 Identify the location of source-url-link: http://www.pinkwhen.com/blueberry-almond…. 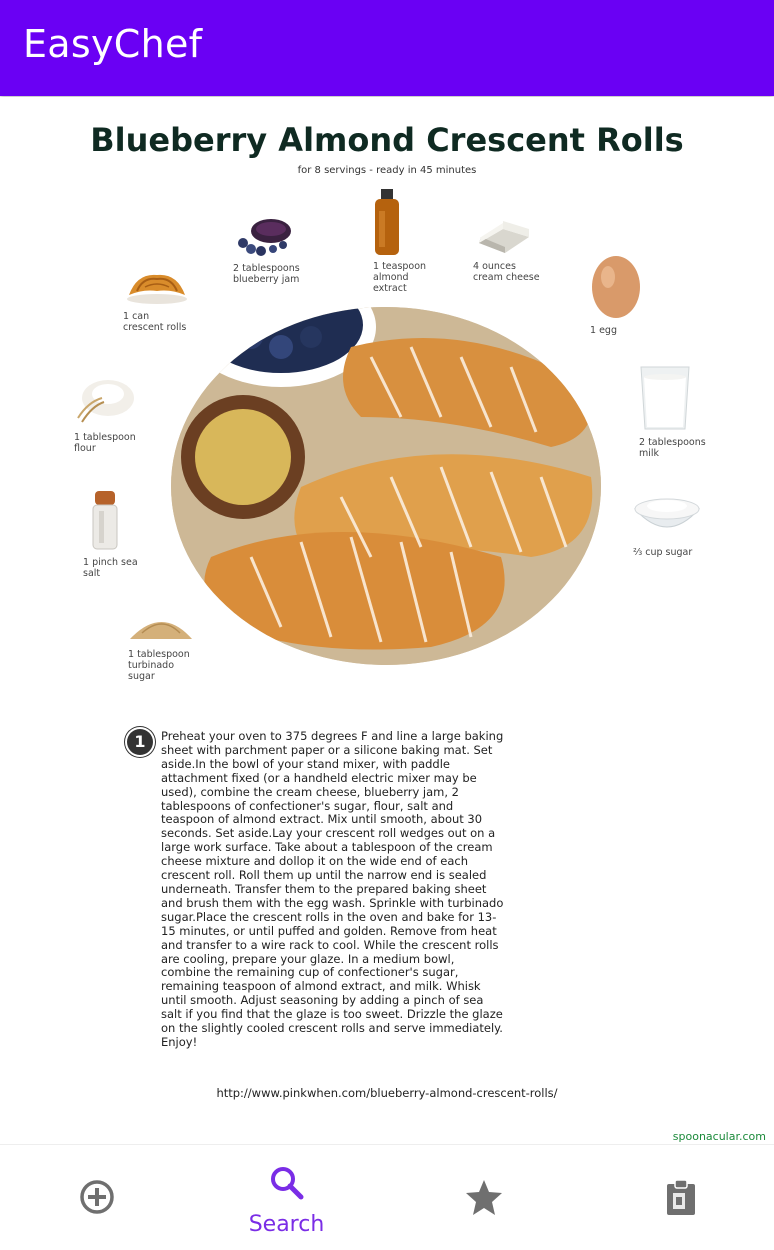
(387, 1093).